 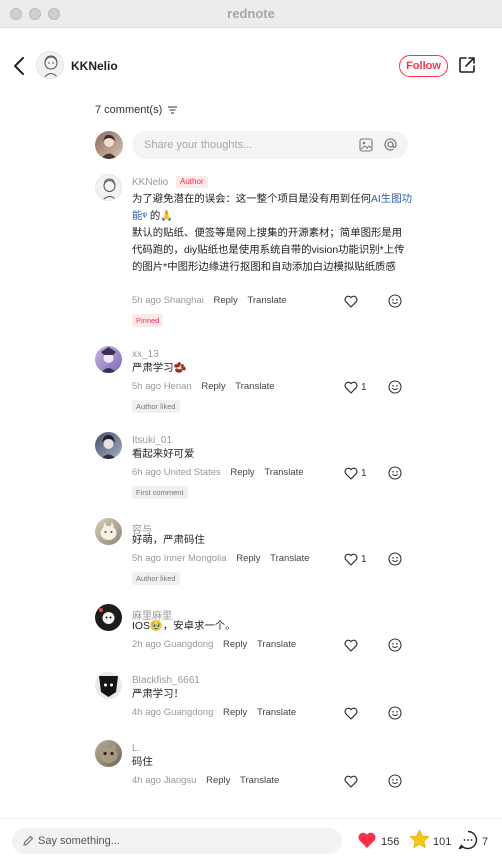 I want to click on comment-meta: 5h ago Henan Reply Translate, so click(x=203, y=386).